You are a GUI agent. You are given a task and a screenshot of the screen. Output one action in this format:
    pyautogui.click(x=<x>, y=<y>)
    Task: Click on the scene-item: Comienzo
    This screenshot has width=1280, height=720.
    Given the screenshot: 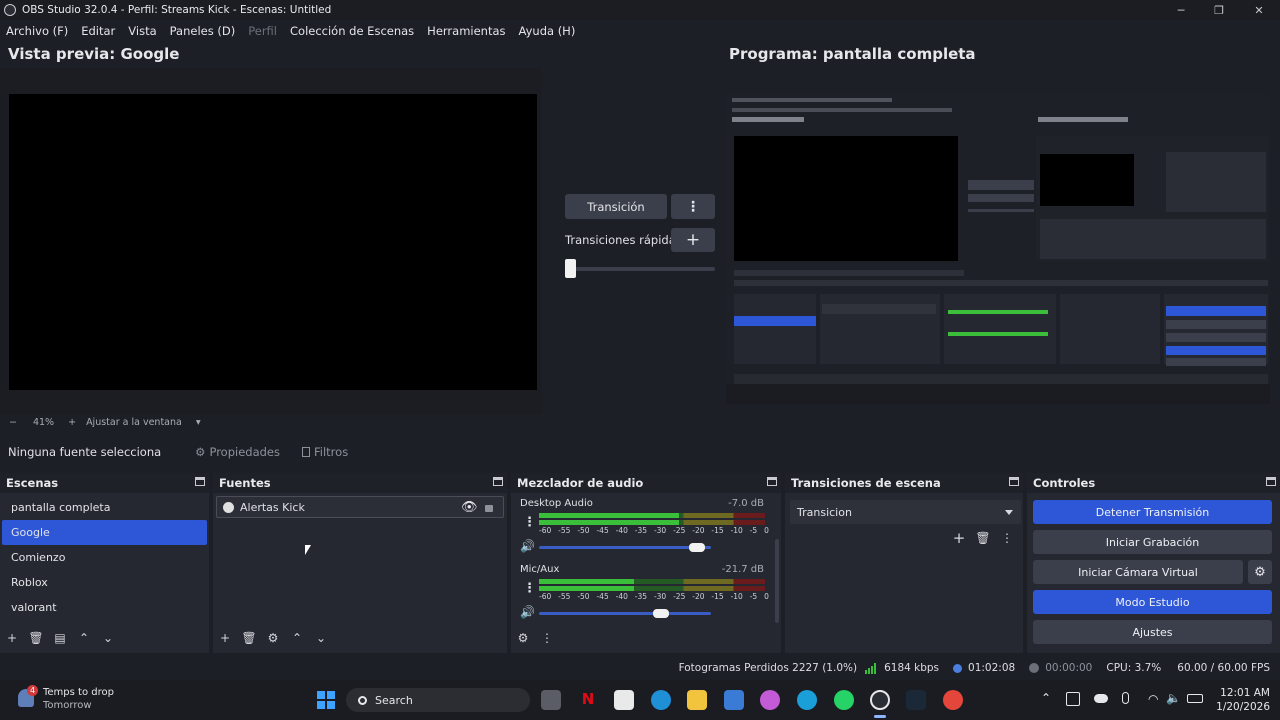 What is the action you would take?
    pyautogui.click(x=104, y=557)
    